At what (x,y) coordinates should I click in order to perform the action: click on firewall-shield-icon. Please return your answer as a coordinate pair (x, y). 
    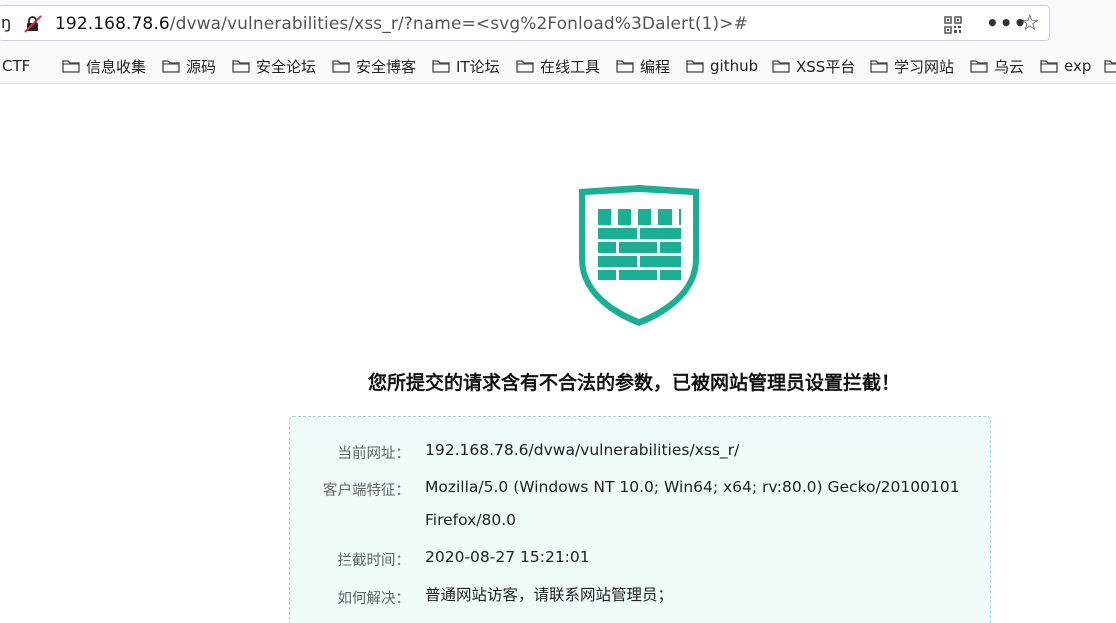
    Looking at the image, I should click on (639, 255).